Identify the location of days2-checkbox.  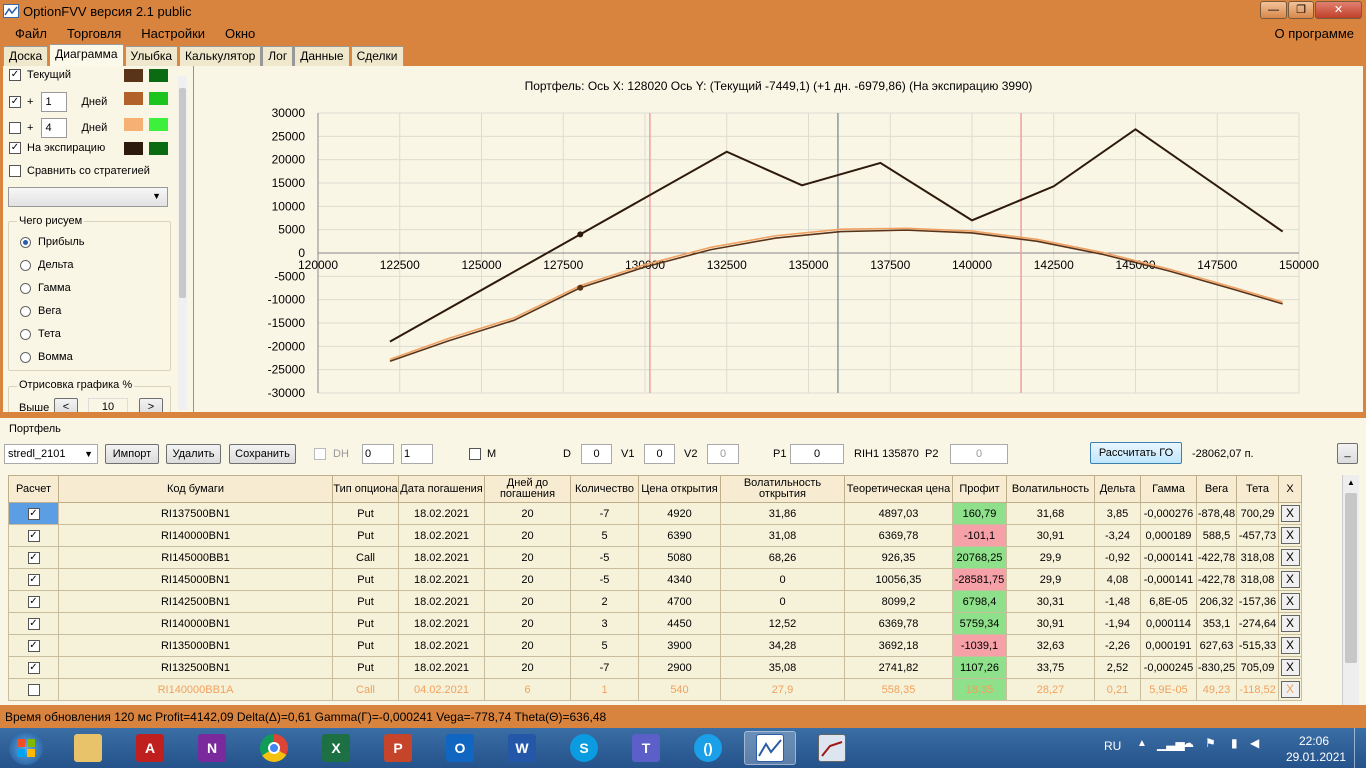
(15, 128).